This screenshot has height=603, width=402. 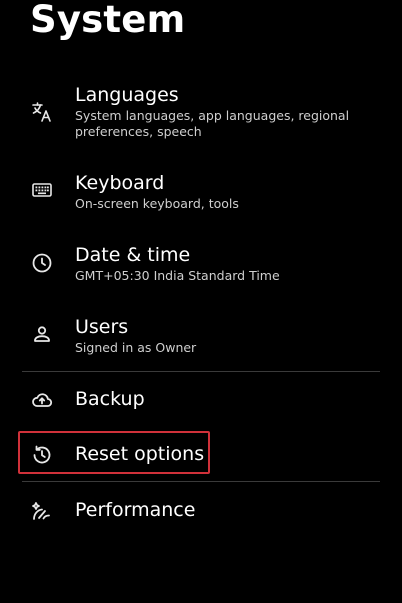 What do you see at coordinates (42, 511) in the screenshot?
I see `performance-icon` at bounding box center [42, 511].